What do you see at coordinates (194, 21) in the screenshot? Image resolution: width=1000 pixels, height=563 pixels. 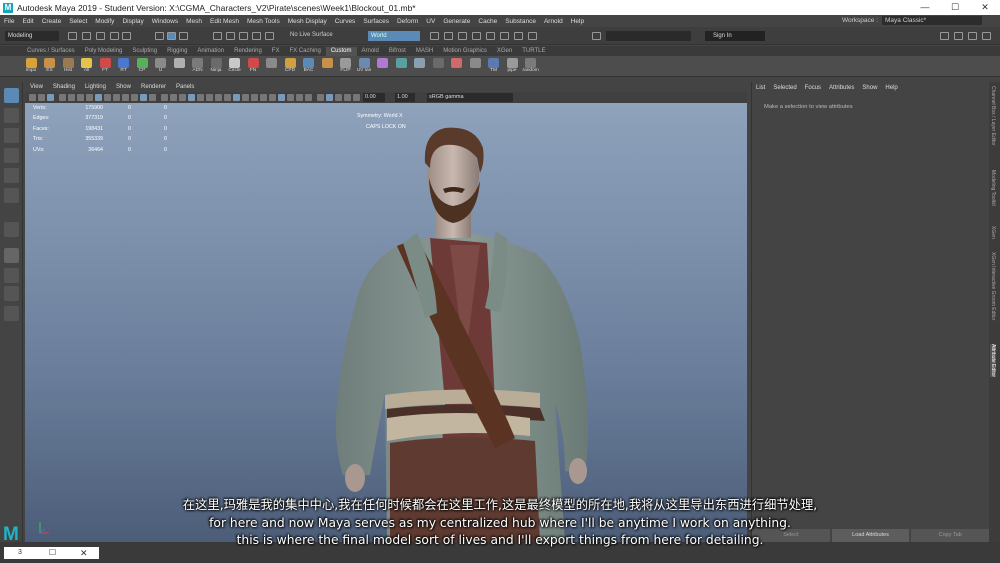 I see `menu-mesh: Mesh` at bounding box center [194, 21].